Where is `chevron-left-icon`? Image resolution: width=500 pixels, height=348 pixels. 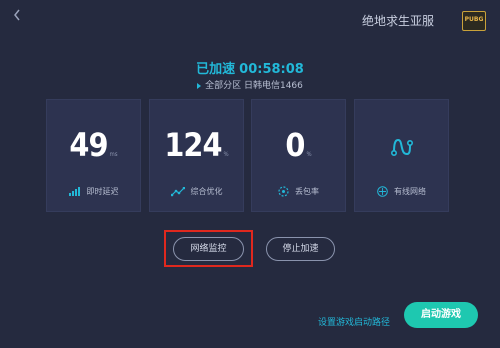 chevron-left-icon is located at coordinates (17, 15).